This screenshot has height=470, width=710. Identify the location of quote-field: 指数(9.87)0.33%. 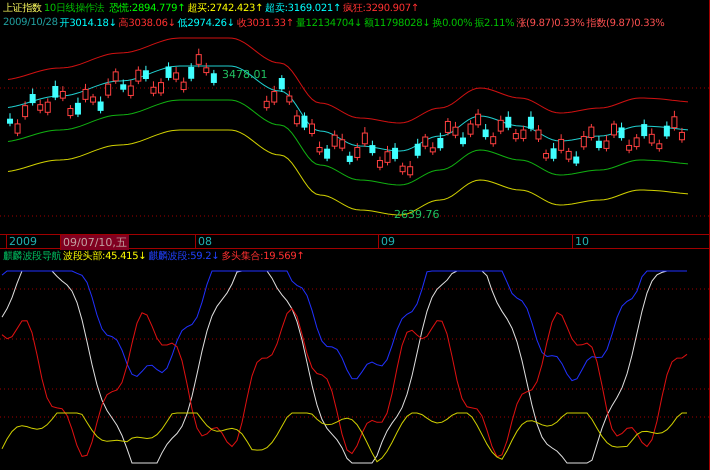
(625, 23).